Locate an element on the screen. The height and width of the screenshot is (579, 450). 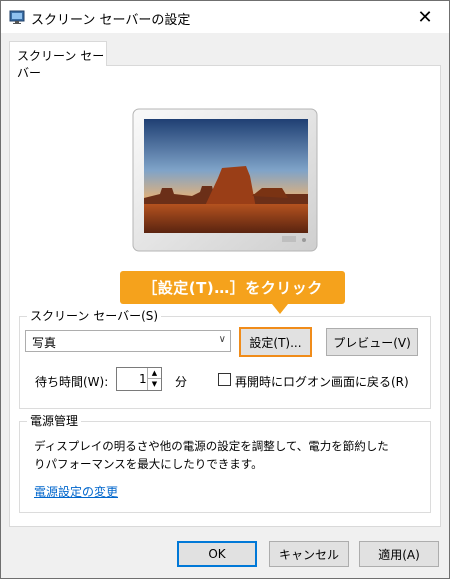
close-button: ✕ is located at coordinates (425, 17).